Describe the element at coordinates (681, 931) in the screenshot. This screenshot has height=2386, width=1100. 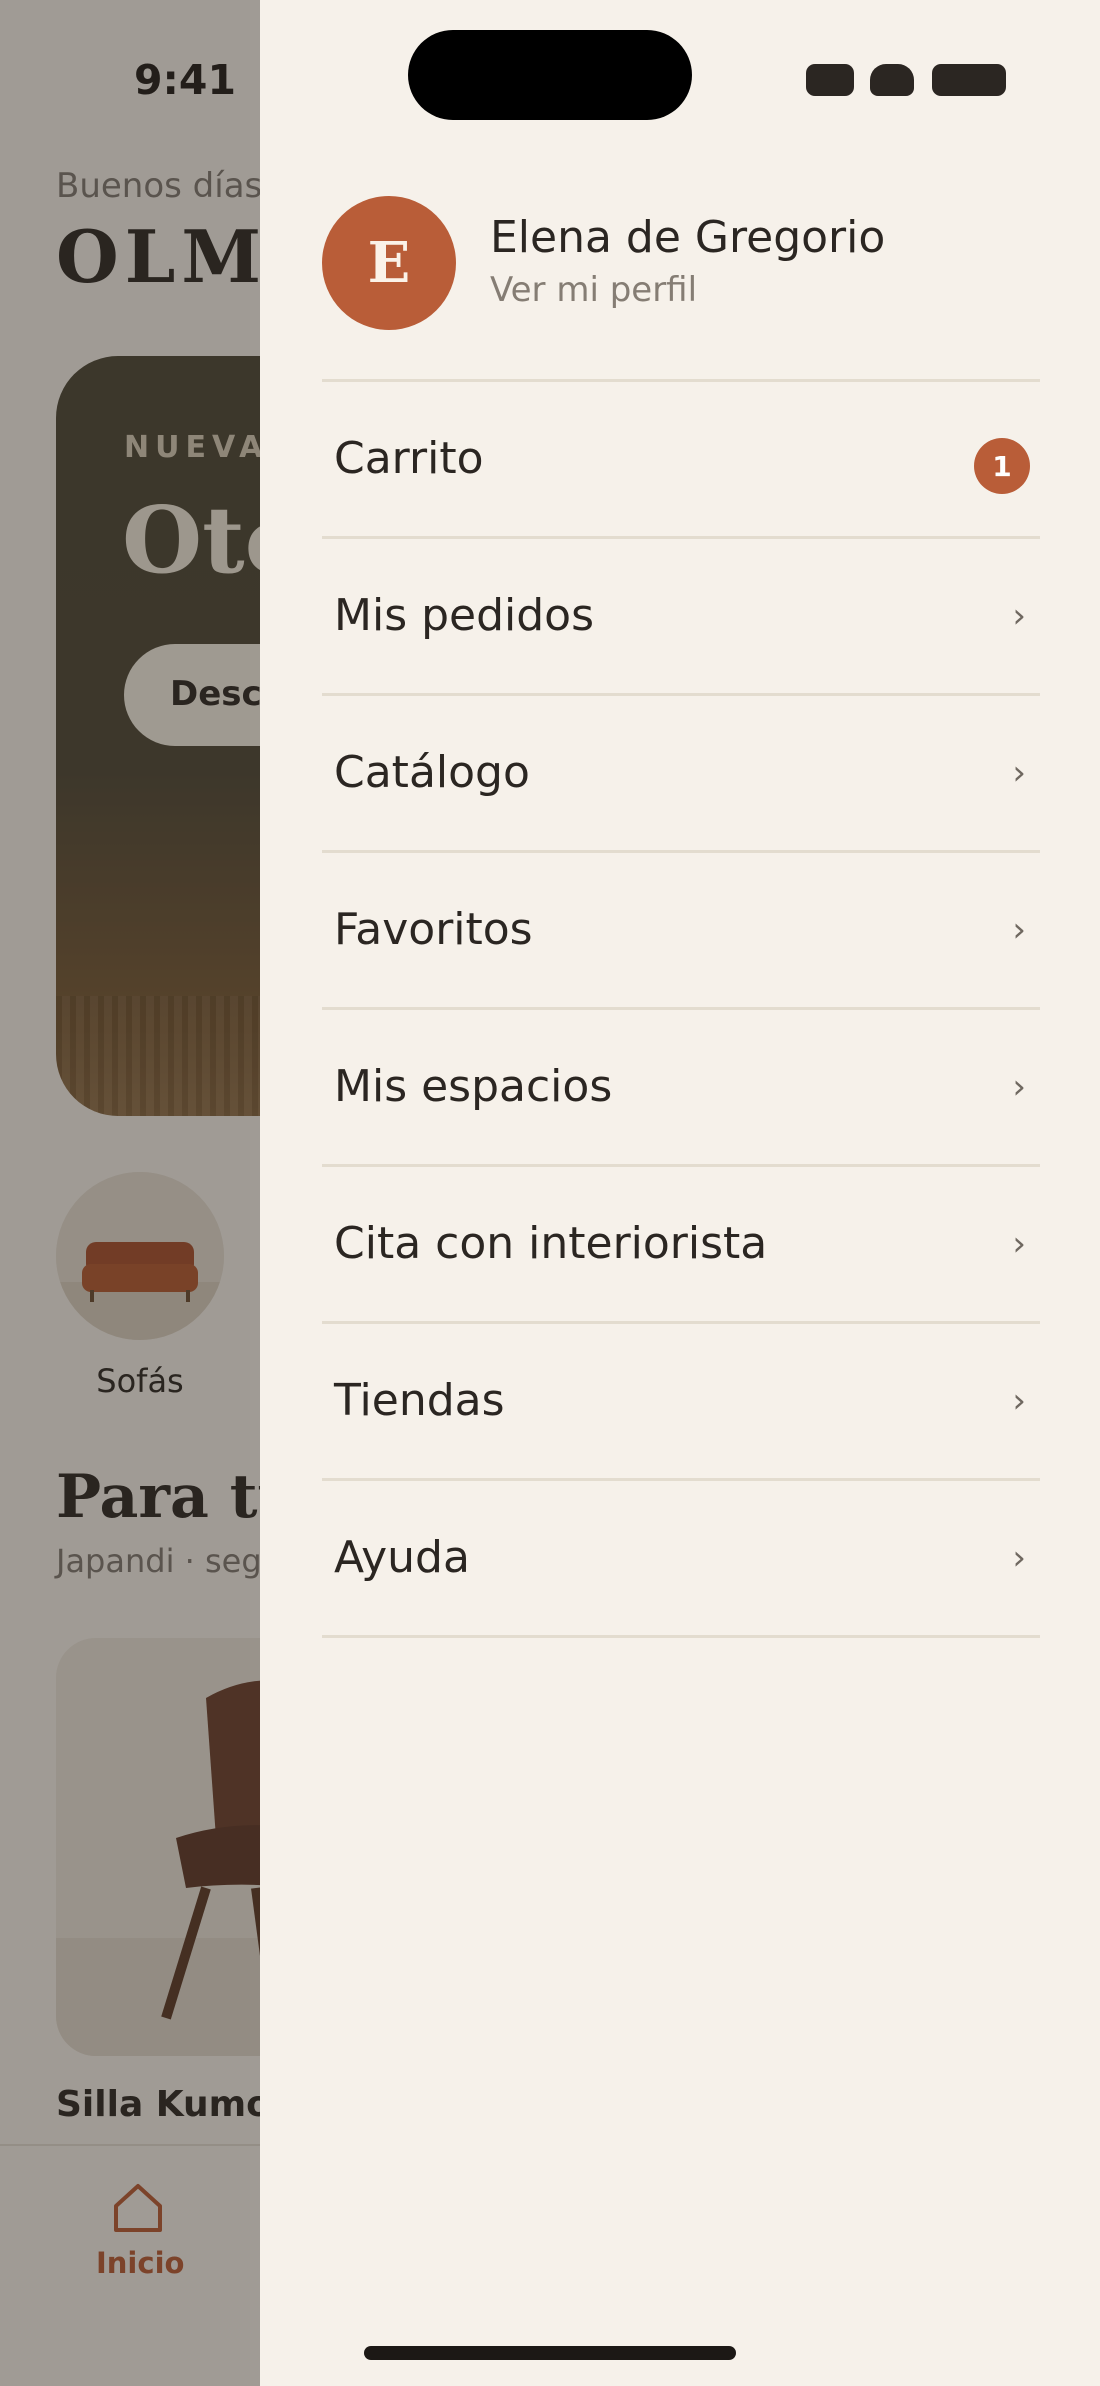
I see `menu-item-favoritos: Favoritos ›` at that location.